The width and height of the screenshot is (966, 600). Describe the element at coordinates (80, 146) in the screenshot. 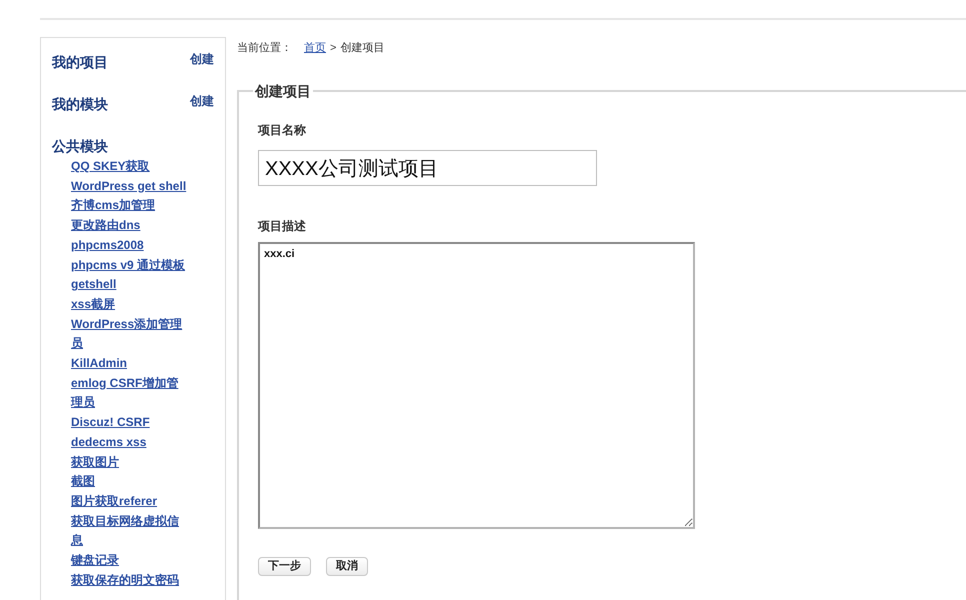

I see `section-heading: 公共模块` at that location.